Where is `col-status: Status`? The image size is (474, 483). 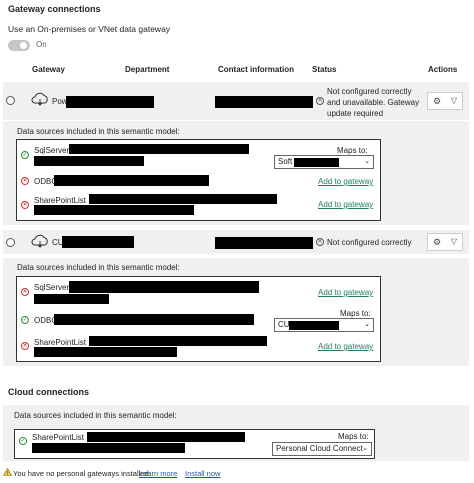
col-status: Status is located at coordinates (324, 69).